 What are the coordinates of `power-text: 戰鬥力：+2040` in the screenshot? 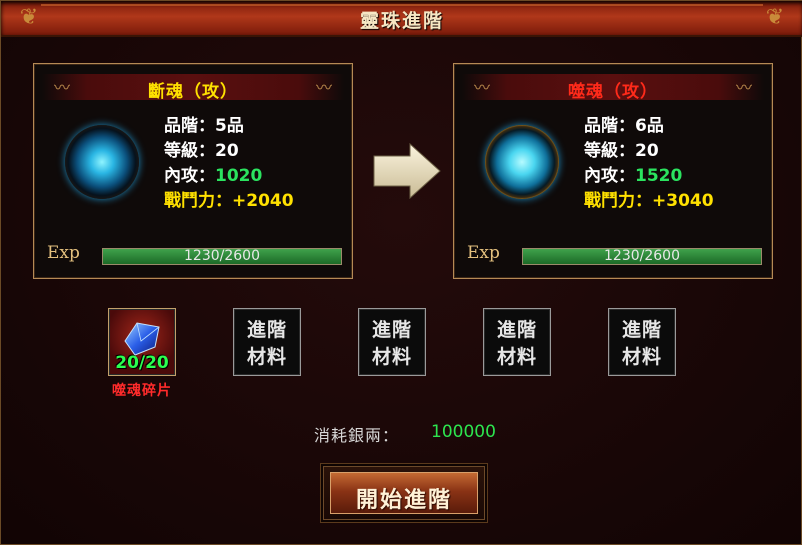 It's located at (229, 201).